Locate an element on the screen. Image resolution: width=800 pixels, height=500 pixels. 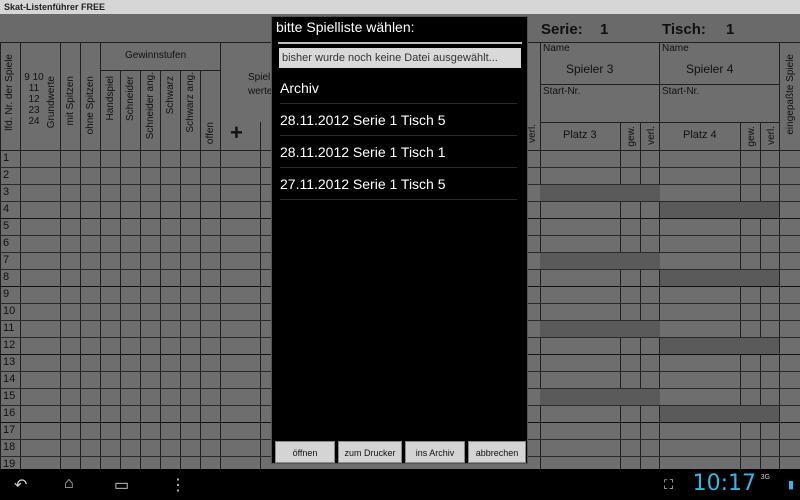
serie-label: Serie: is located at coordinates (562, 29).